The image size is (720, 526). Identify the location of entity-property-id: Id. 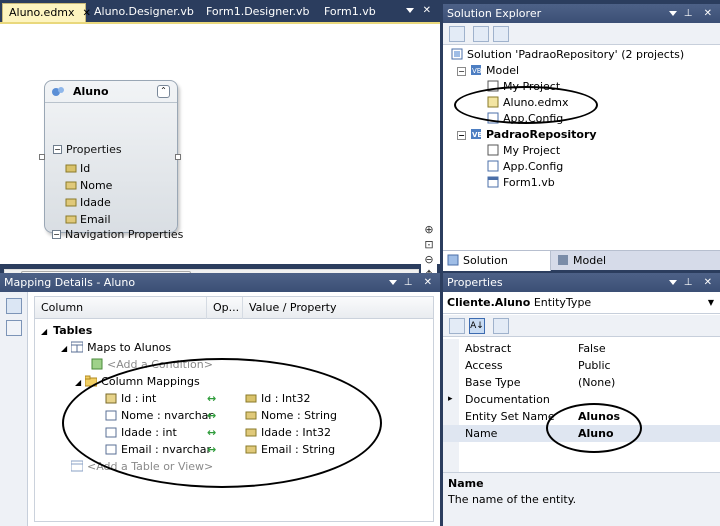
(77, 170).